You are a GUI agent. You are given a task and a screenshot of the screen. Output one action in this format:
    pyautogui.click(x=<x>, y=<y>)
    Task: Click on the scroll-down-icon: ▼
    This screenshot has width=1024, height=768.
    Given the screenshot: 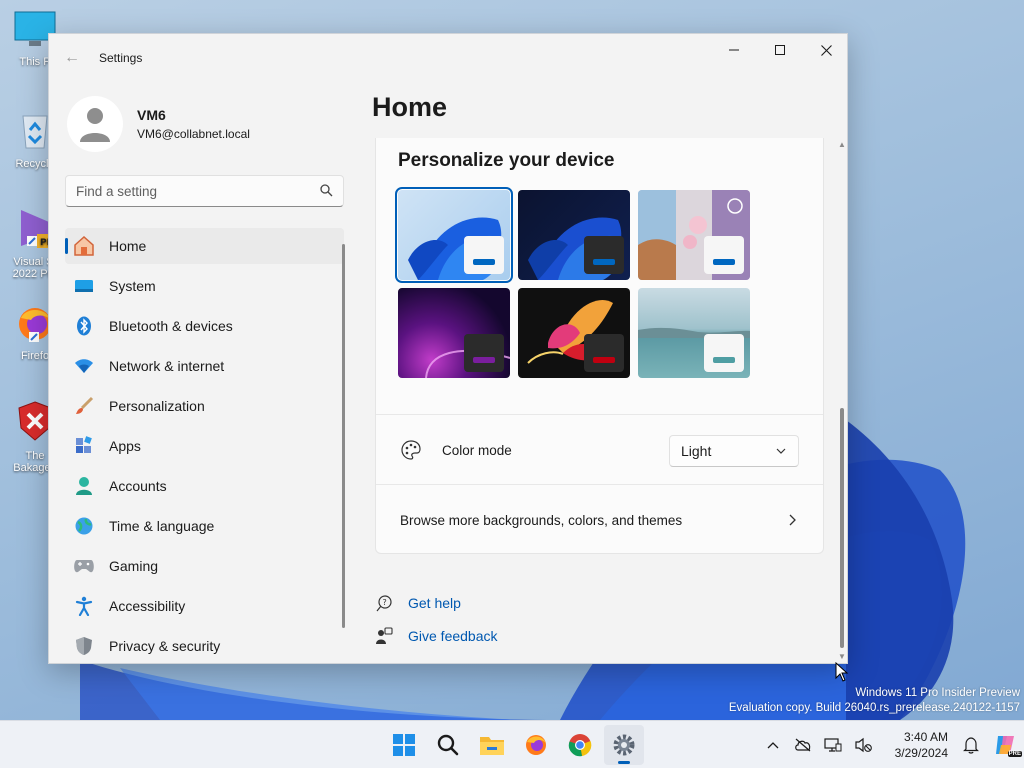 What is the action you would take?
    pyautogui.click(x=842, y=656)
    